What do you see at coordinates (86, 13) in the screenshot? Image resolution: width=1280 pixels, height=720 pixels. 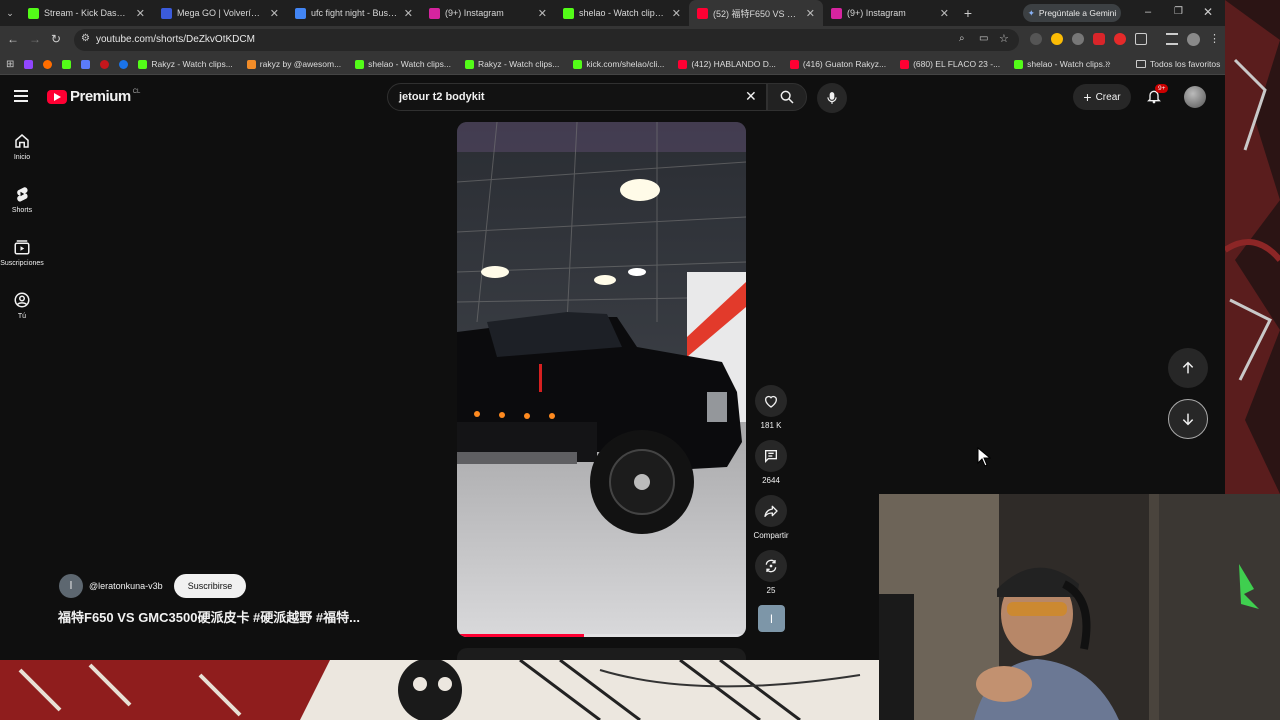 I see `browser-tab: Stream - Kick Dashboard ✕` at bounding box center [86, 13].